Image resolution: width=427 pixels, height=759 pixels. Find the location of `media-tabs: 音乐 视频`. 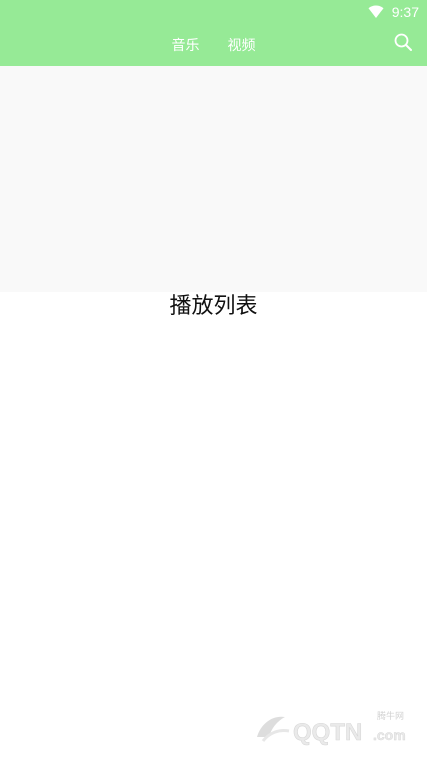

media-tabs: 音乐 视频 is located at coordinates (213, 45).